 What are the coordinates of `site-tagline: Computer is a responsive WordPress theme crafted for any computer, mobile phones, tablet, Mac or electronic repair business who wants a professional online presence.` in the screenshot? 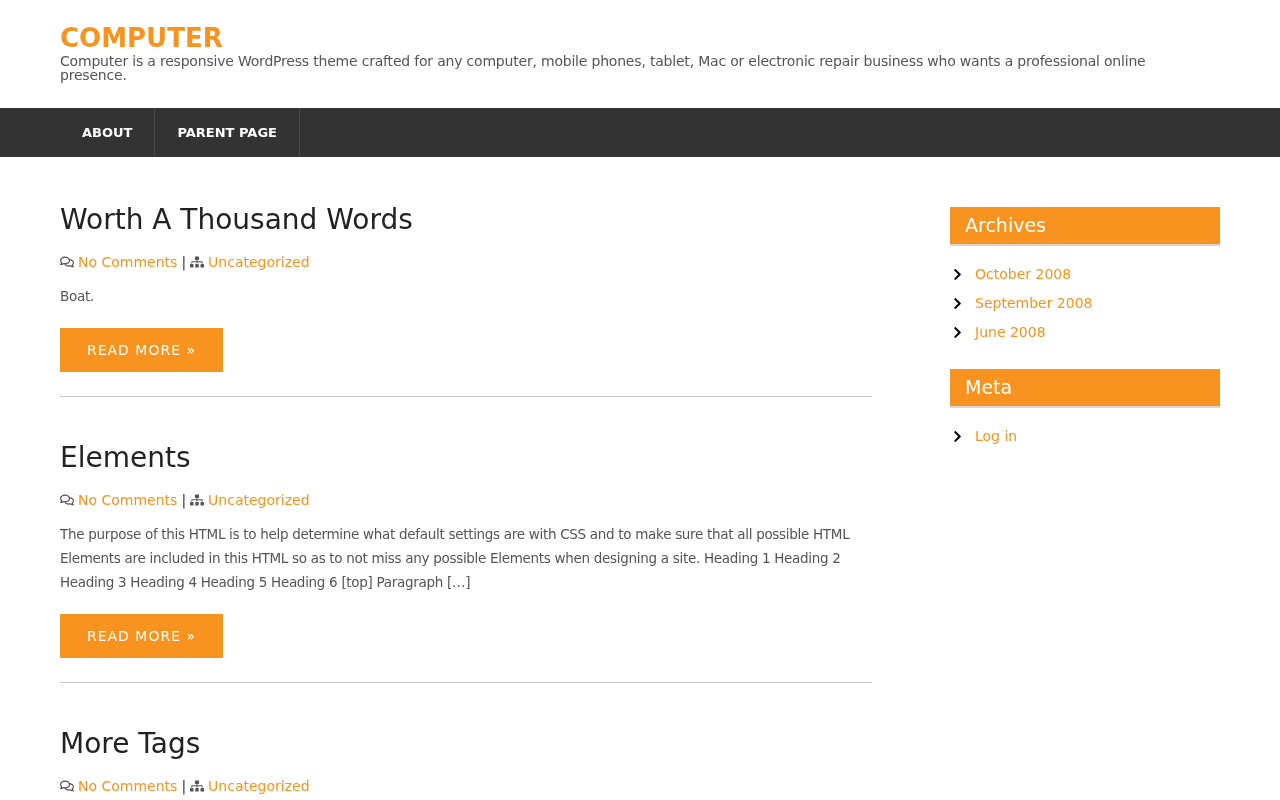 It's located at (603, 68).